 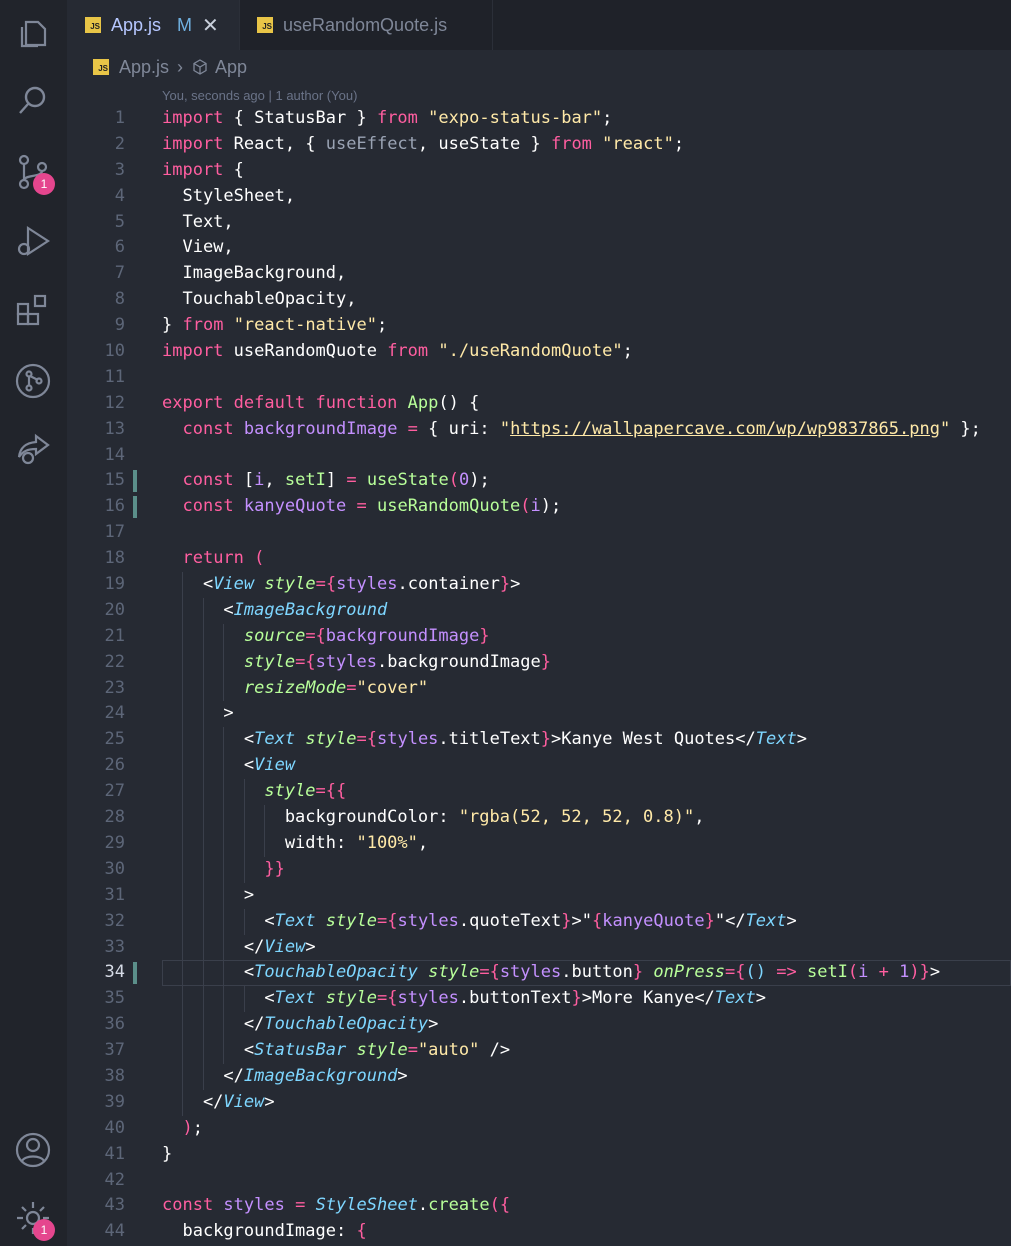 I want to click on code-line: 27 style={{, so click(x=539, y=792).